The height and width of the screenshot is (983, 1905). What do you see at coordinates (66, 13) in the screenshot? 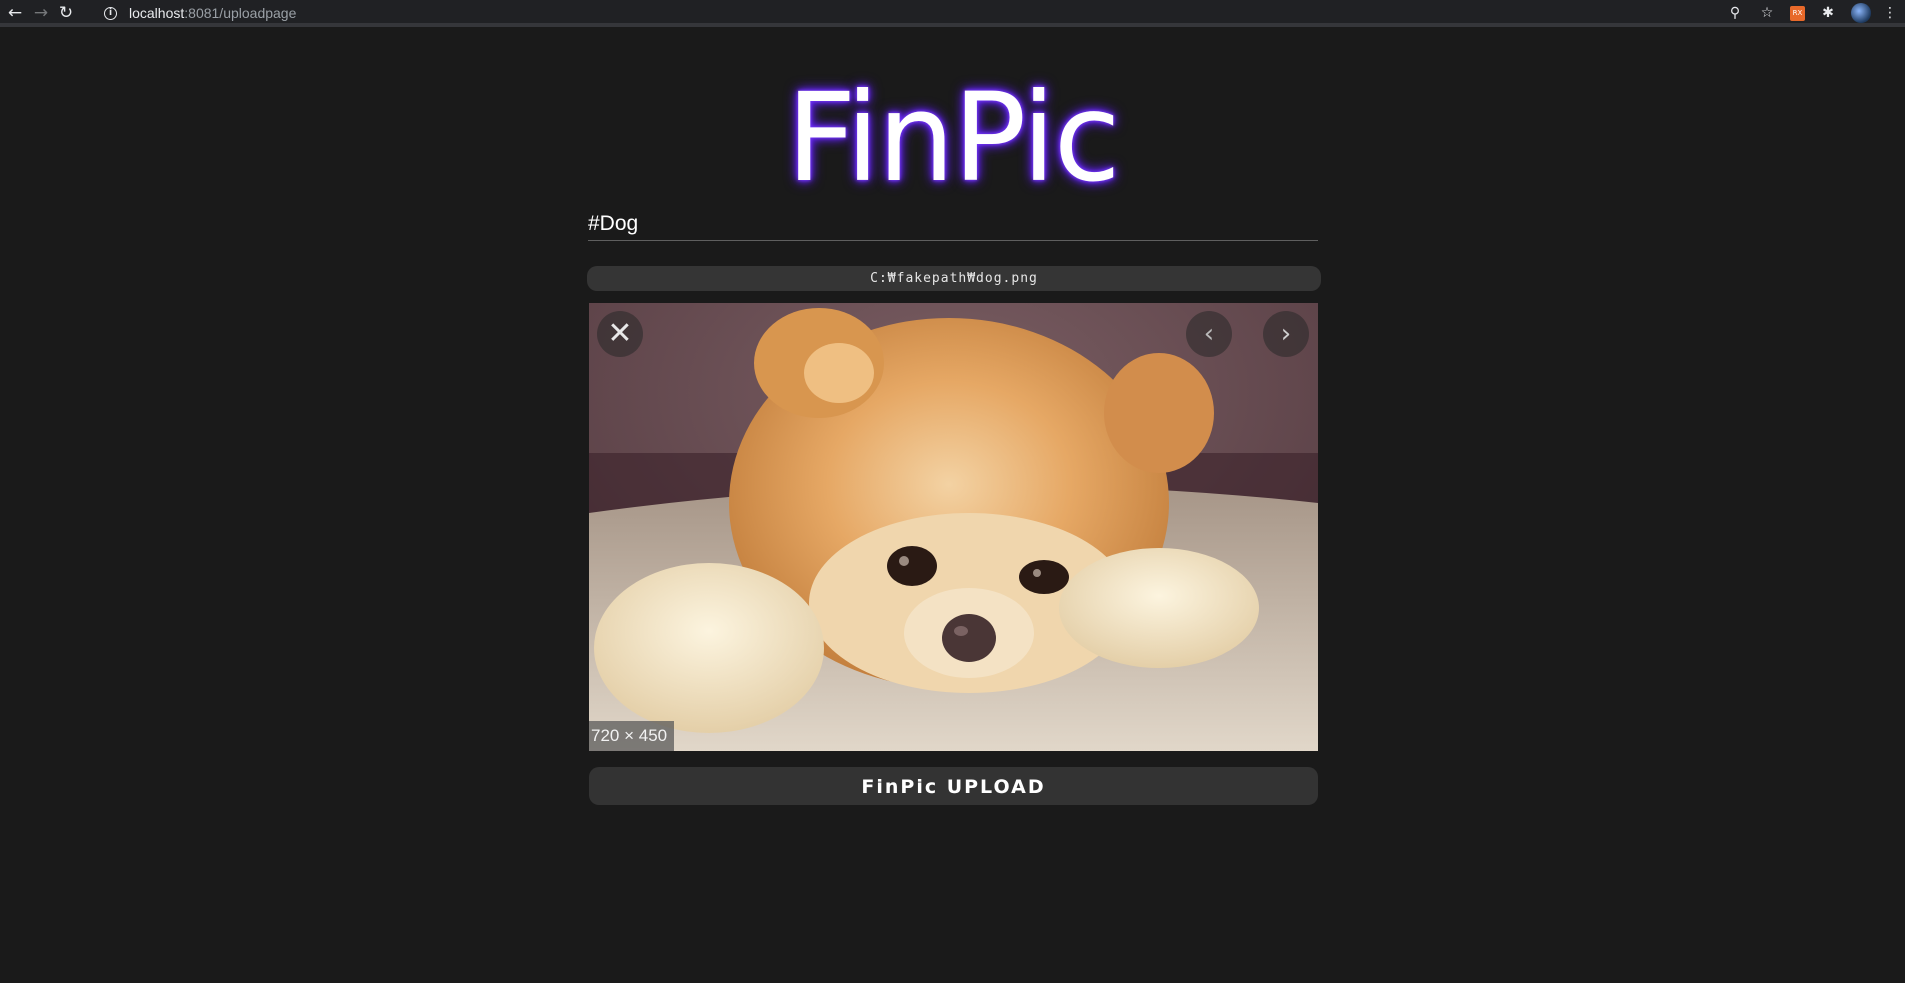
I see `reload-icon: ↻` at bounding box center [66, 13].